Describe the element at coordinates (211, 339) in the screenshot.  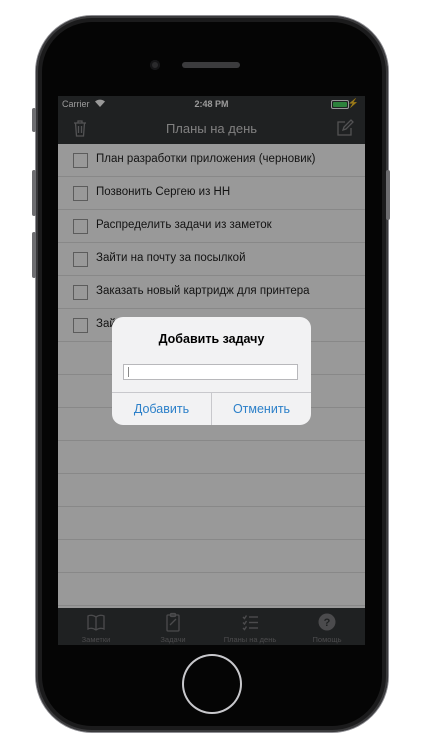
I see `dialog-title: Добавить задачу` at that location.